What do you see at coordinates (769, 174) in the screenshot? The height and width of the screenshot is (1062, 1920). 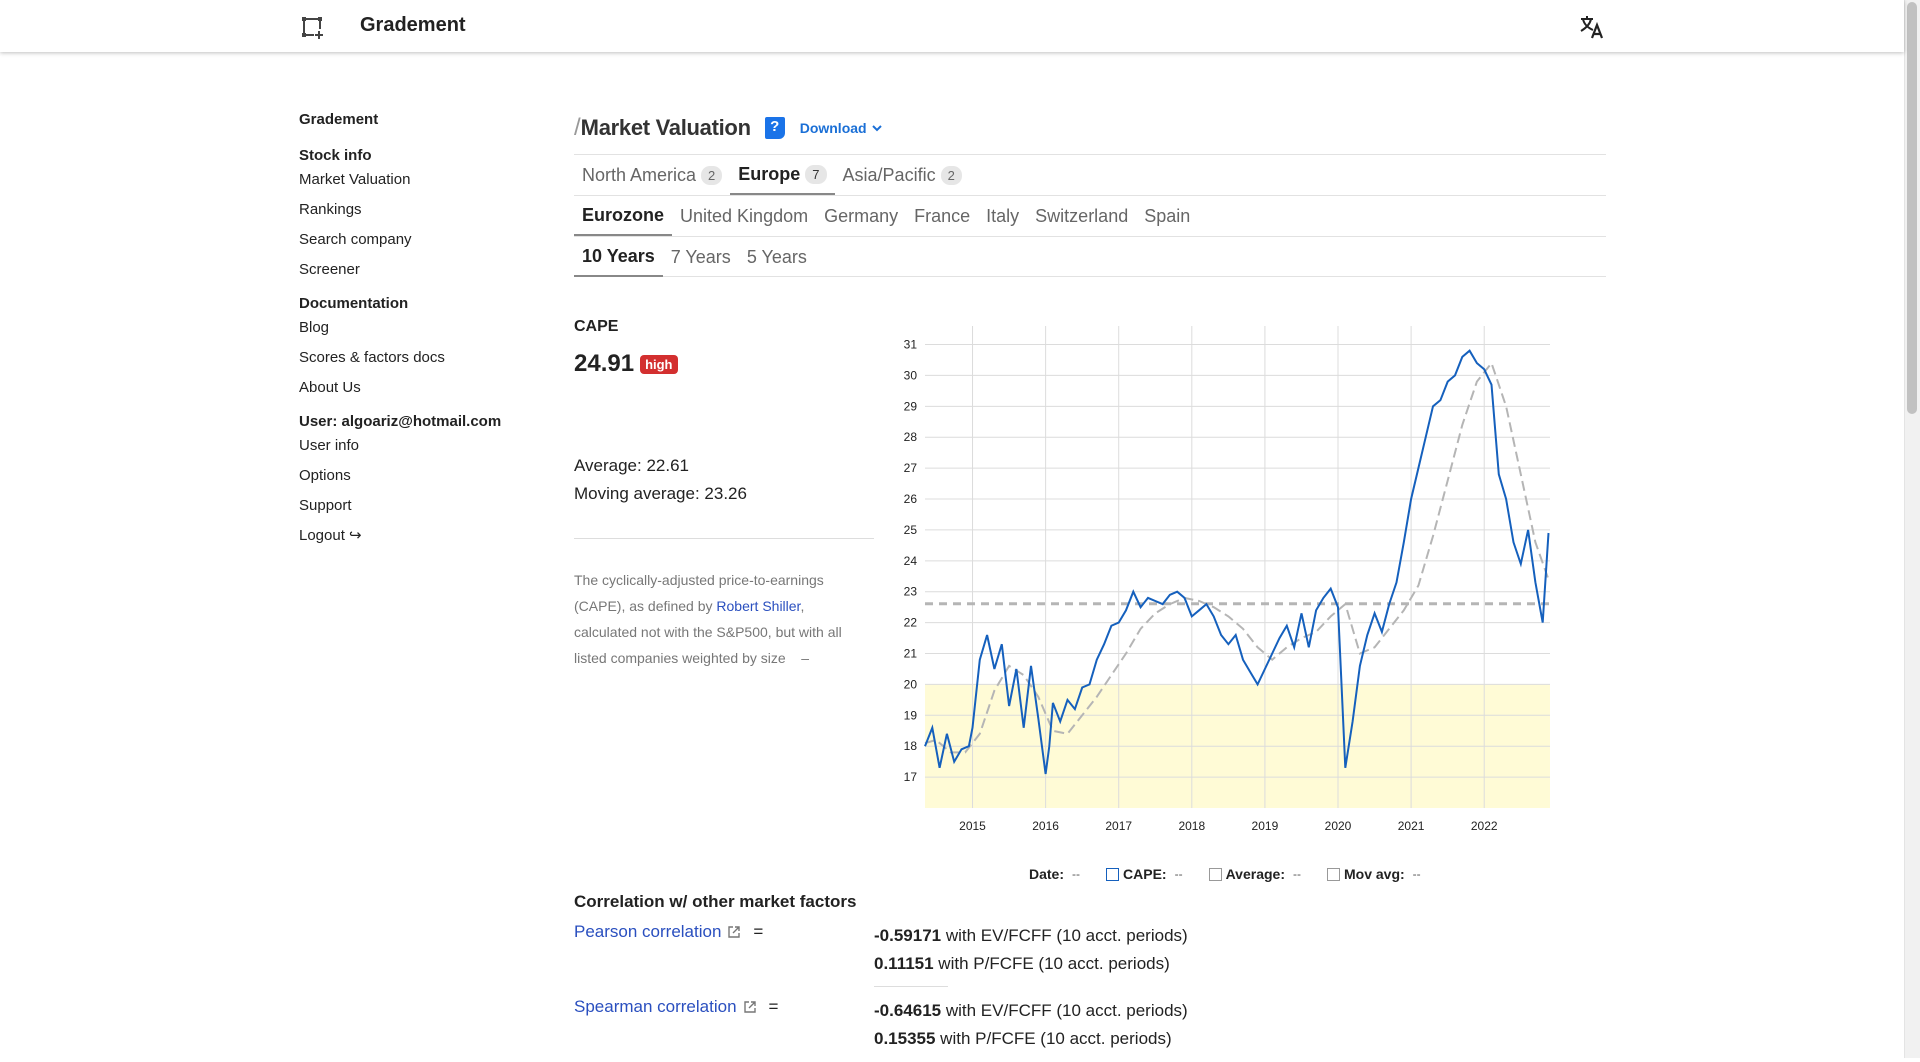 I see `tab-label: Europe` at bounding box center [769, 174].